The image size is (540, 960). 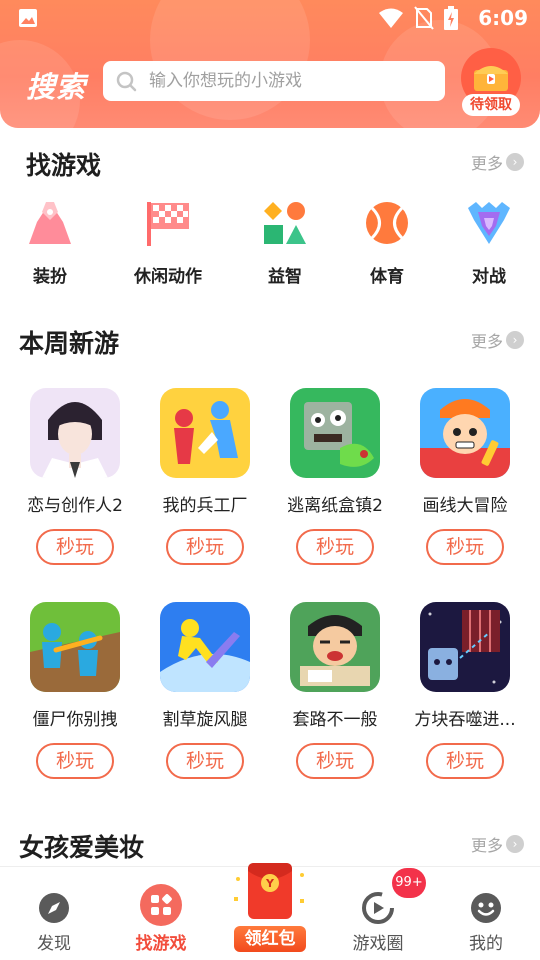 I want to click on status-time: 6:09, so click(x=503, y=18).